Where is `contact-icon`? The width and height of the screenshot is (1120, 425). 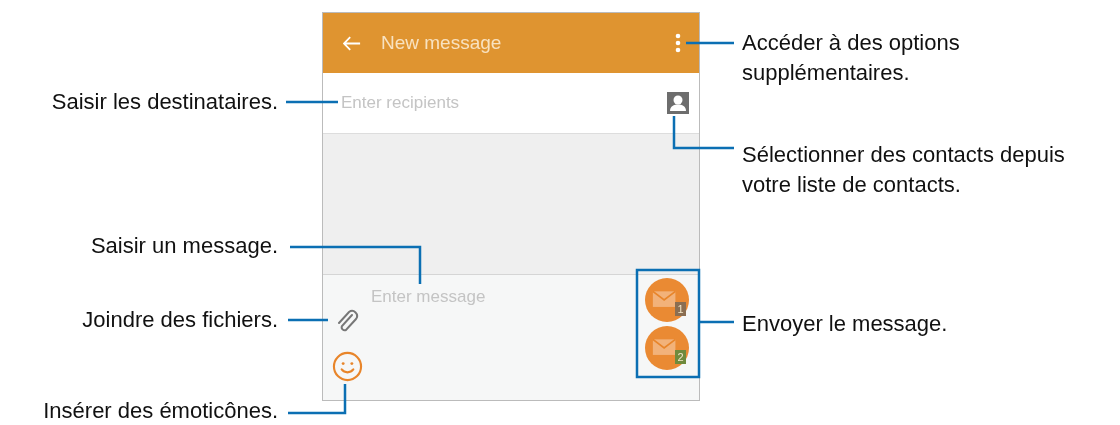
contact-icon is located at coordinates (678, 103).